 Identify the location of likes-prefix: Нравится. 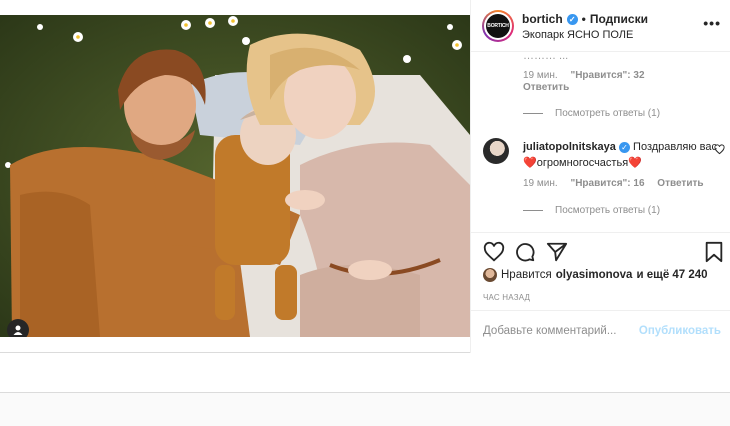
(526, 275).